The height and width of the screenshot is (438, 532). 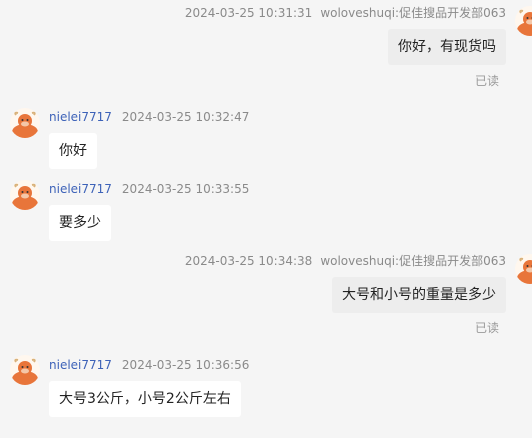 I want to click on message-meta: nielei7717 2024-03-25 10:33:55, so click(x=149, y=189).